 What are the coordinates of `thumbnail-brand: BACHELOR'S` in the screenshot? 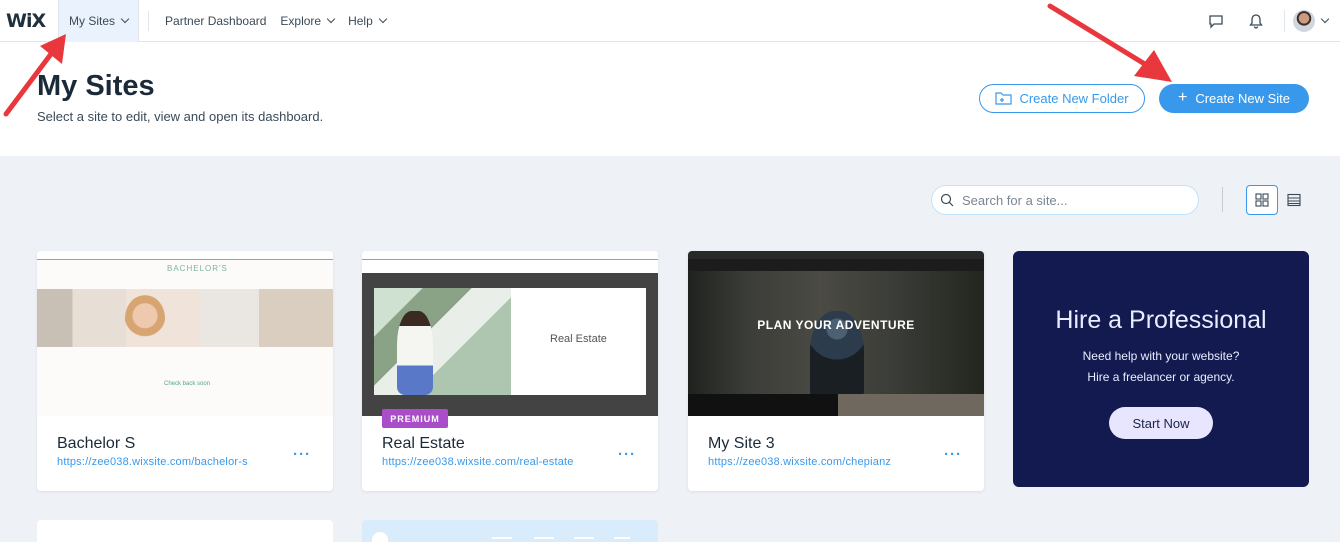 It's located at (197, 268).